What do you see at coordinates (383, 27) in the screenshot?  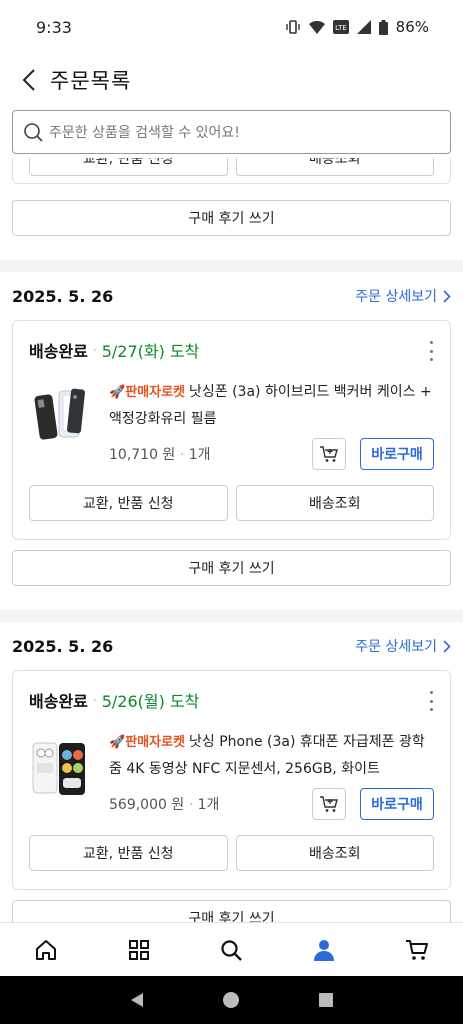 I see `battery-icon` at bounding box center [383, 27].